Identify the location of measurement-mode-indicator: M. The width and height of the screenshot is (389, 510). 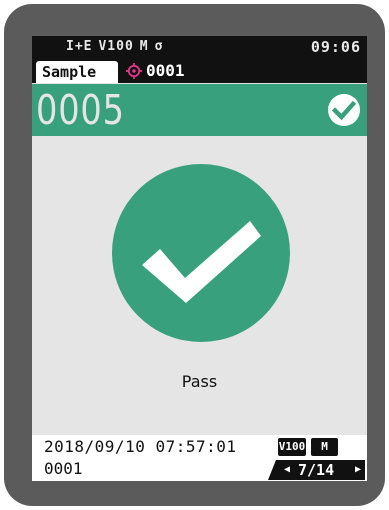
(144, 46).